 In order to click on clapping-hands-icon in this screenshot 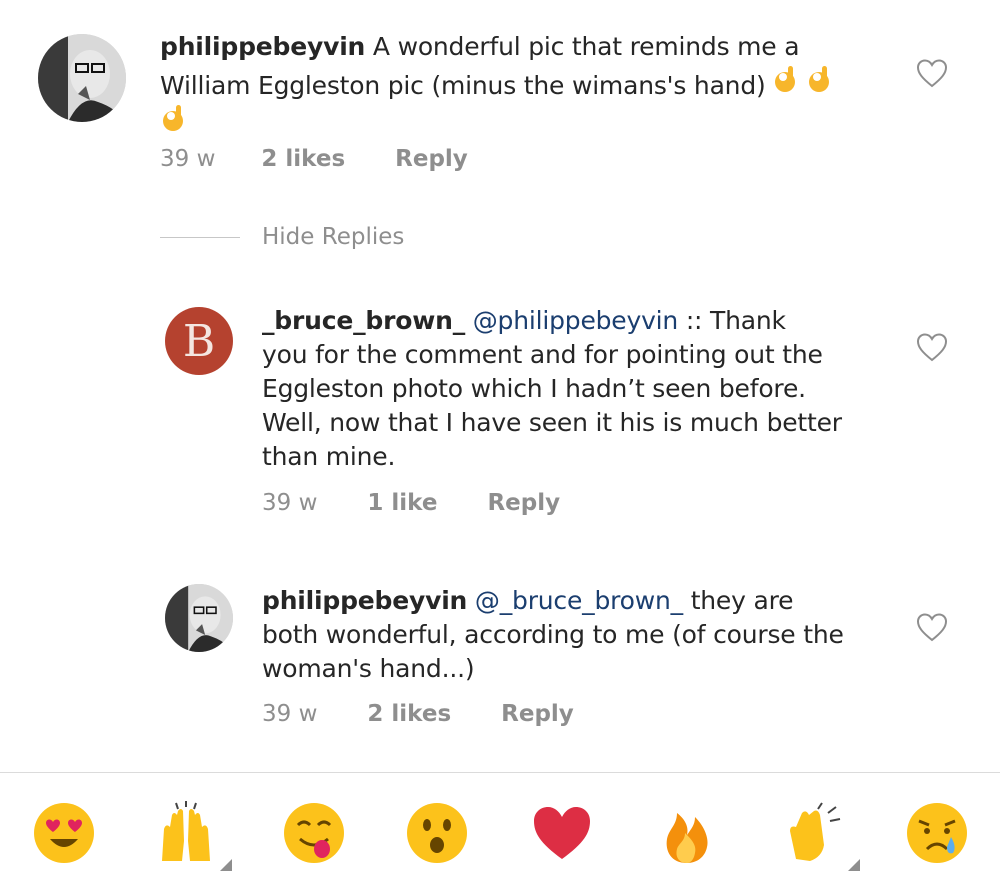, I will do `click(821, 836)`.